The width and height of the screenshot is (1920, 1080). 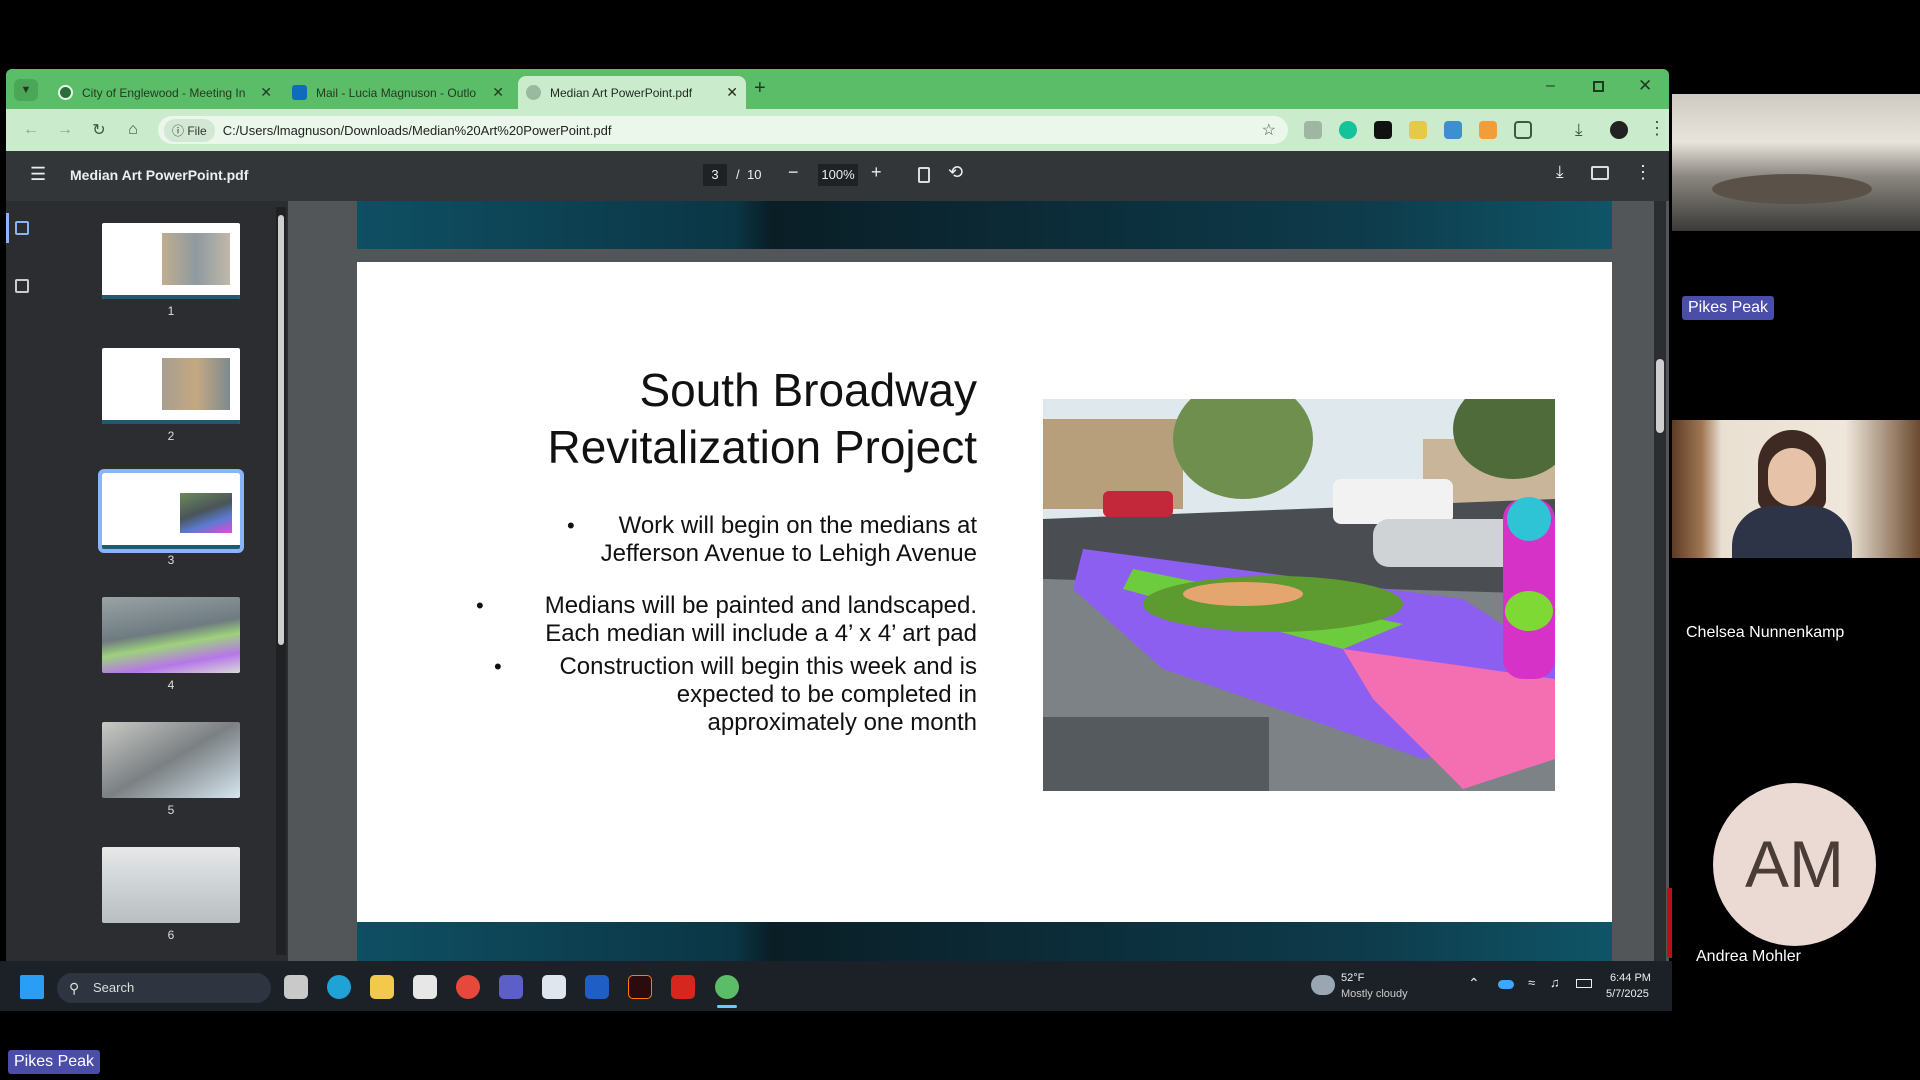 I want to click on snipping-tool-icon, so click(x=554, y=987).